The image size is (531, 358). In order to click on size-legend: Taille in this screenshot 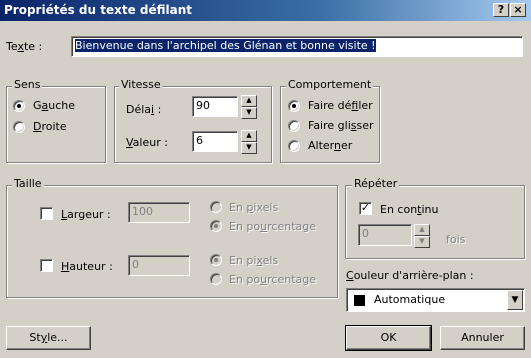, I will do `click(28, 183)`.